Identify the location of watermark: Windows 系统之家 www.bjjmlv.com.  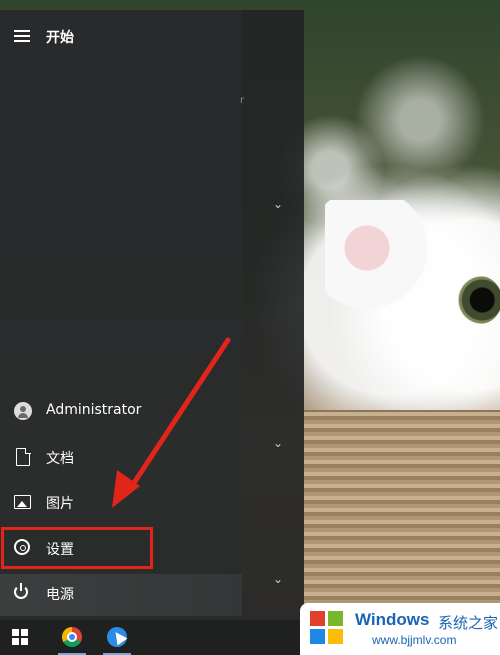
(400, 629).